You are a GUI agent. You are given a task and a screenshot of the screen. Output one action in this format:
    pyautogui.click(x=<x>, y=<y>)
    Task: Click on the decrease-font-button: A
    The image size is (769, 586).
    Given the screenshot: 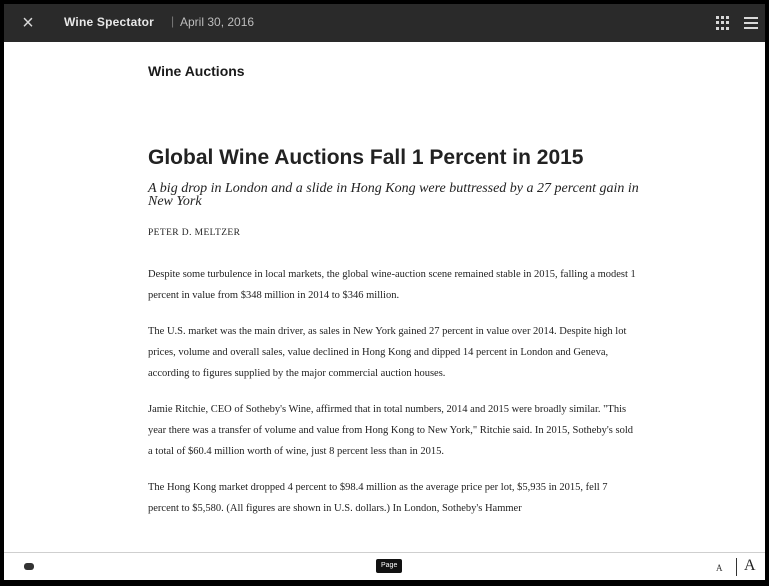 What is the action you would take?
    pyautogui.click(x=719, y=568)
    